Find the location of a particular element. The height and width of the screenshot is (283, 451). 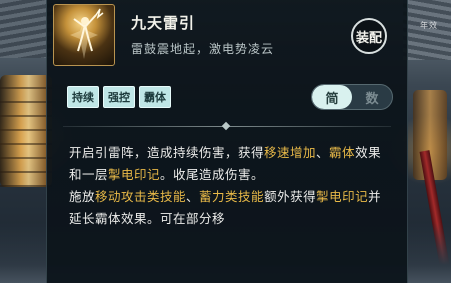

description-text: 。收尾造成伤害。 is located at coordinates (212, 174).